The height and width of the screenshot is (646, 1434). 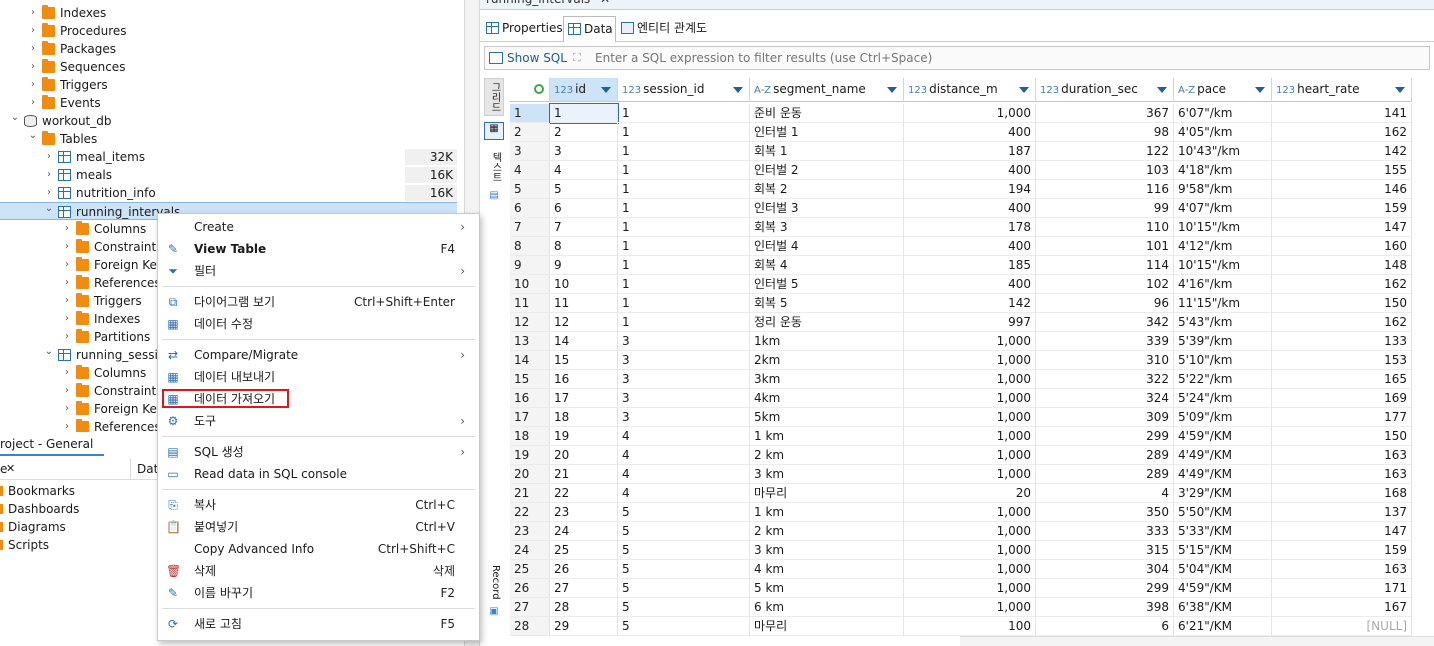 What do you see at coordinates (970, 303) in the screenshot?
I see `table-cell: 142` at bounding box center [970, 303].